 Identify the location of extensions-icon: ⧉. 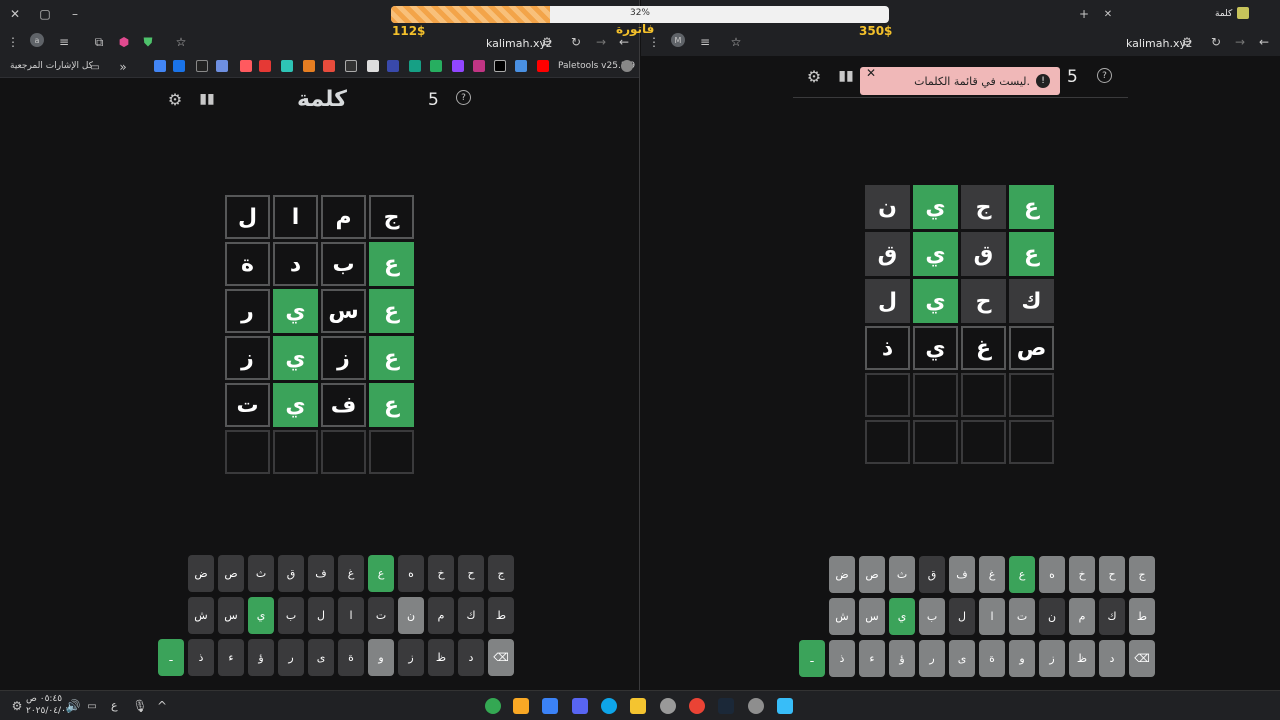
(99, 42).